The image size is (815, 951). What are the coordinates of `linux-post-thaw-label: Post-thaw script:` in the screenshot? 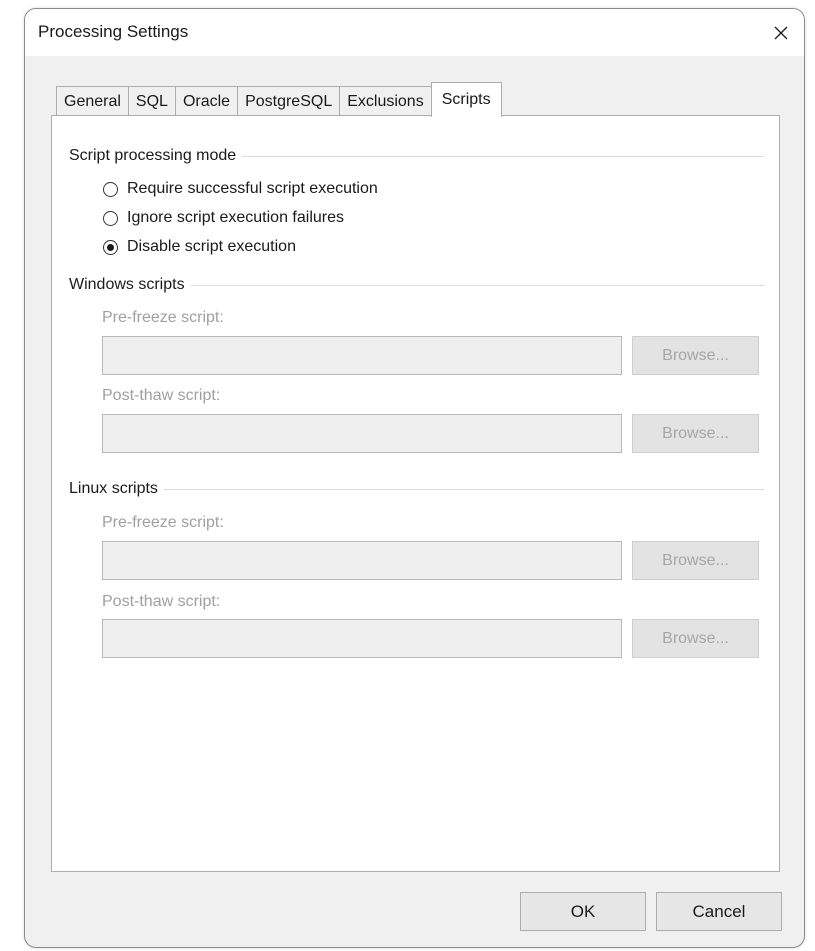 It's located at (161, 601).